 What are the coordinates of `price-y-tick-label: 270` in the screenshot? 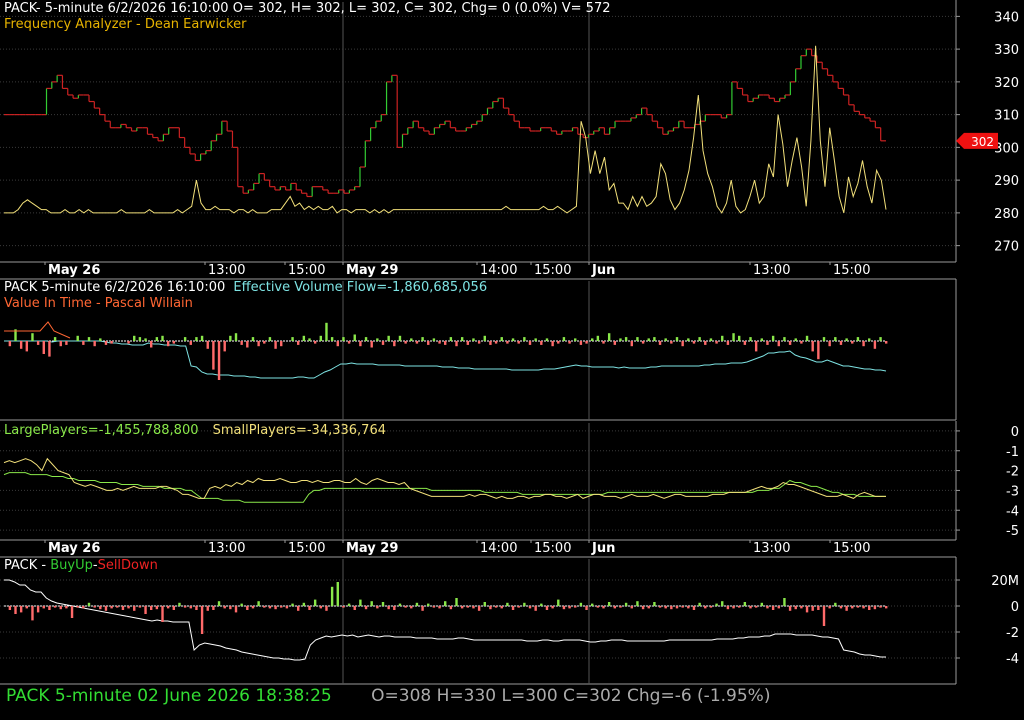 It's located at (1006, 247).